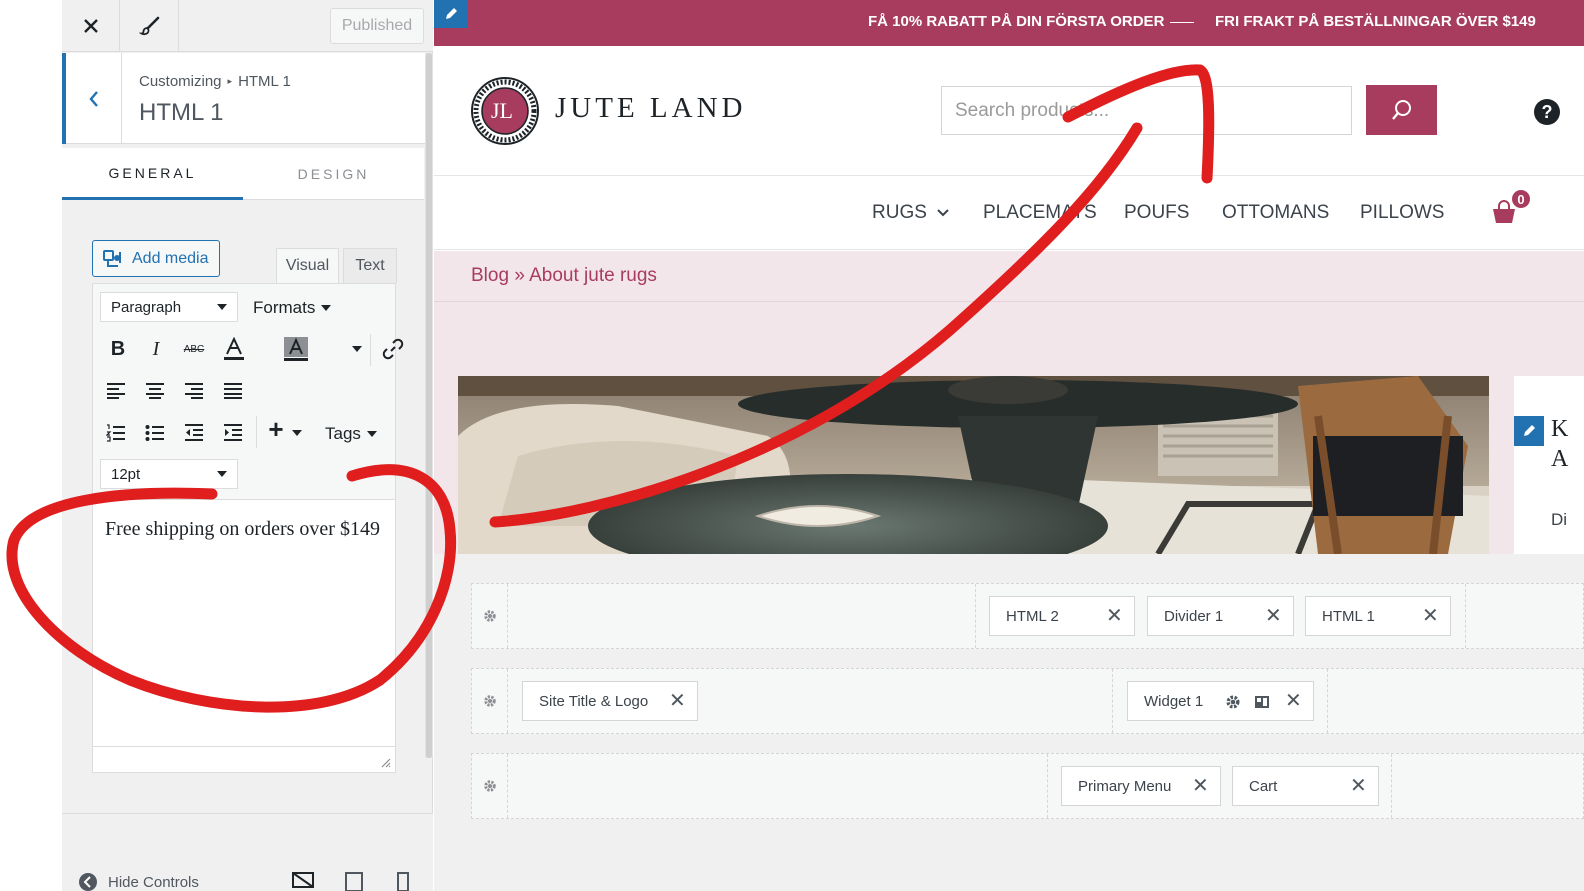 The width and height of the screenshot is (1584, 891). I want to click on search-button, so click(1401, 110).